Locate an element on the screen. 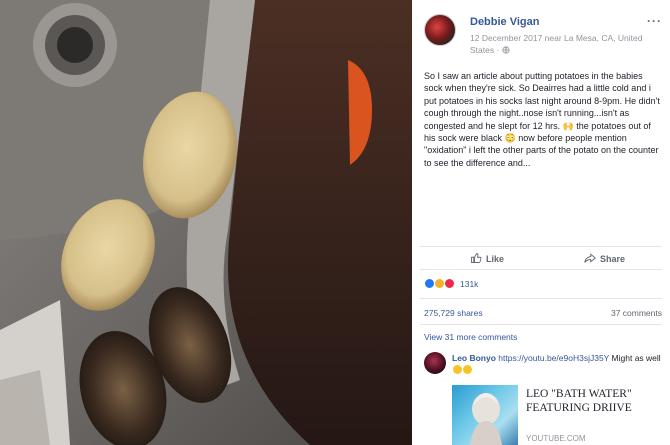  preview-title: LEO "BATH WATER" FEATURING DRIIVE is located at coordinates (592, 401).